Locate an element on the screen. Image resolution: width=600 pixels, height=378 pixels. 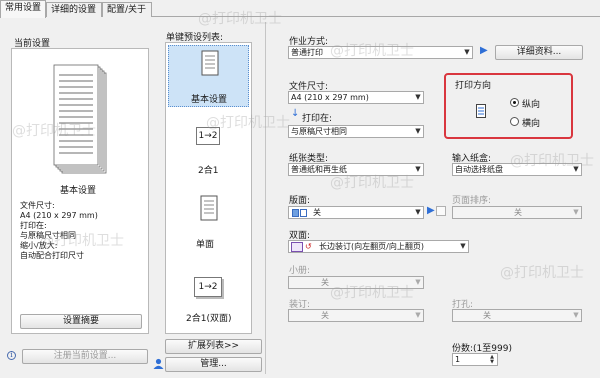
paper-size-select: A4 (210 x 297 mm) ▼ is located at coordinates (356, 97).